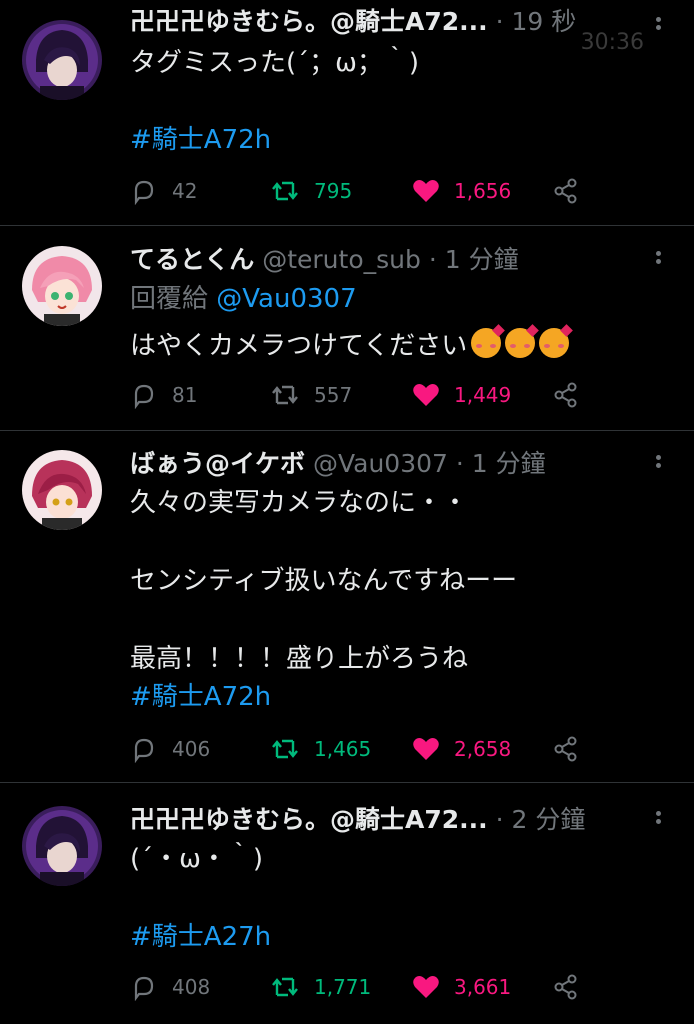 The height and width of the screenshot is (1024, 694). Describe the element at coordinates (185, 191) in the screenshot. I see `reply-count: 42` at that location.